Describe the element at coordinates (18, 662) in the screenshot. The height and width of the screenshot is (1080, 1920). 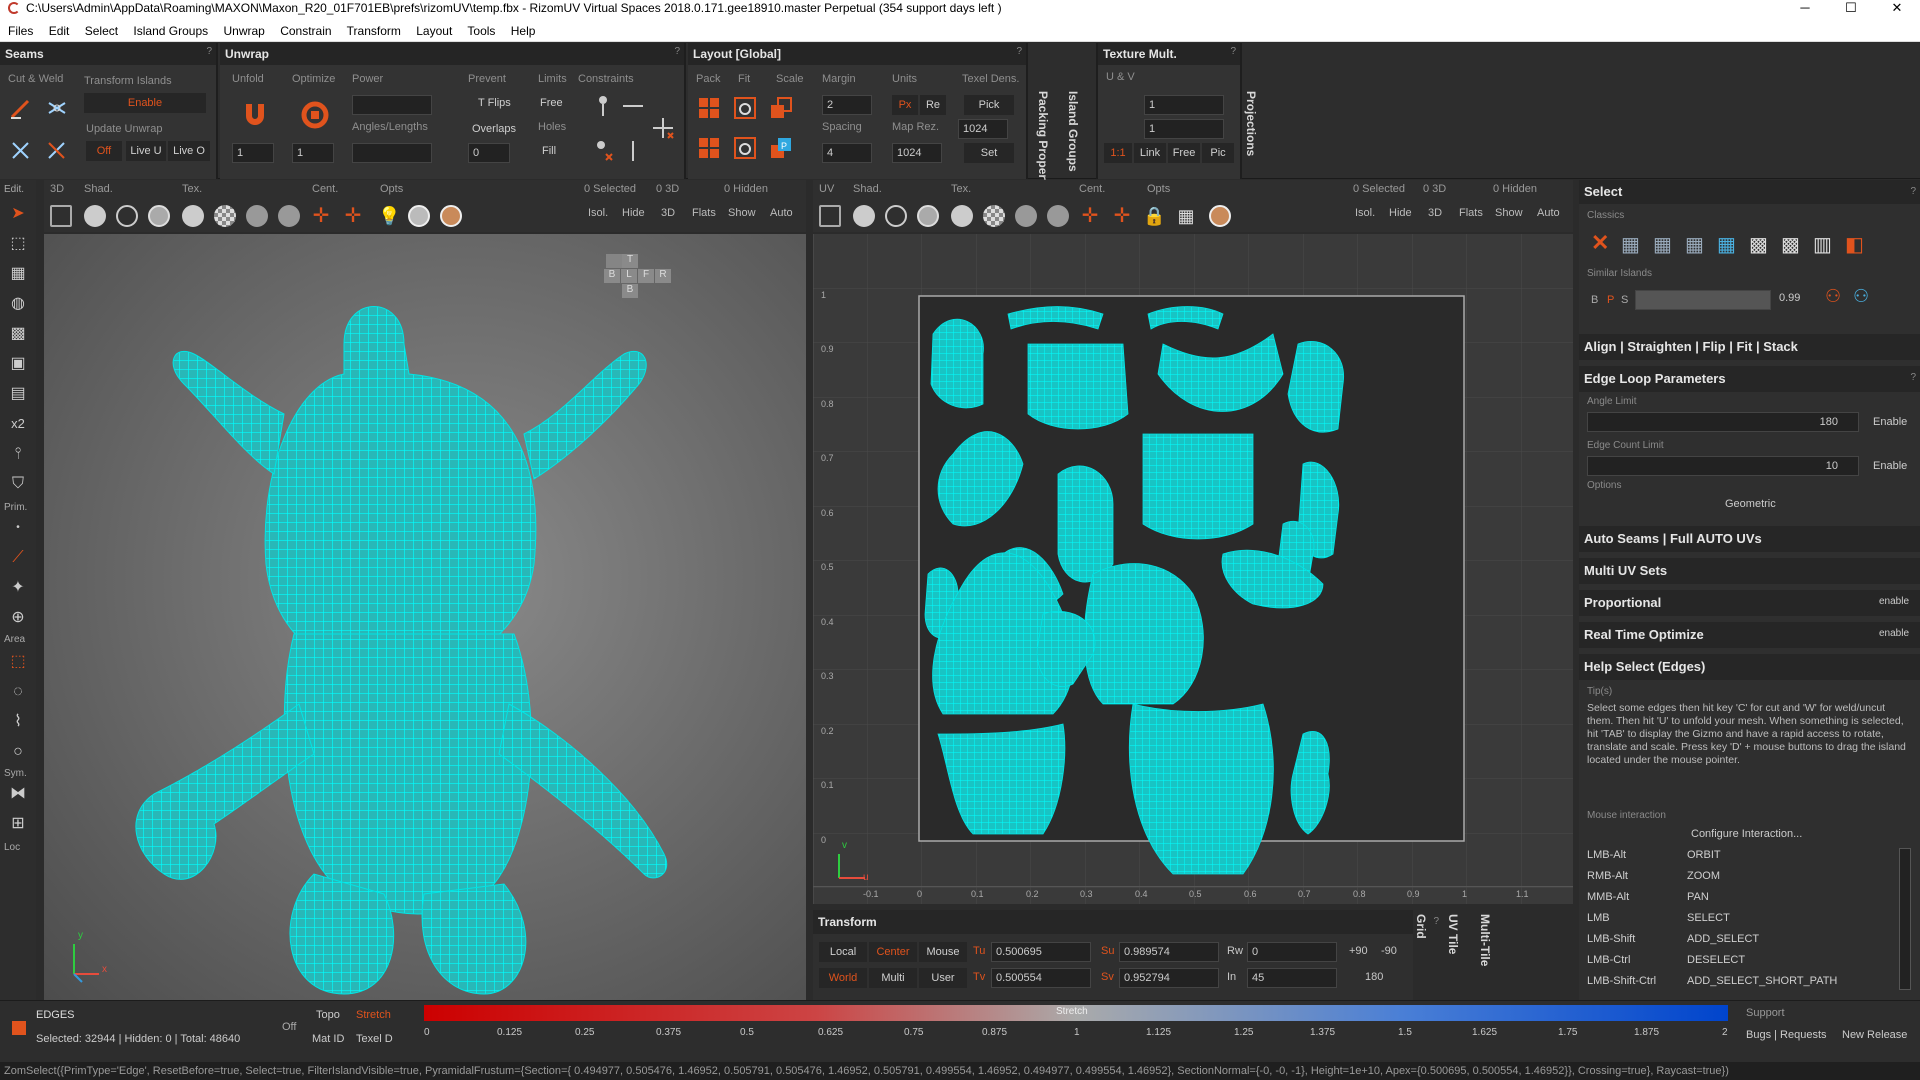
I see `rect-area-icon: ⬚` at that location.